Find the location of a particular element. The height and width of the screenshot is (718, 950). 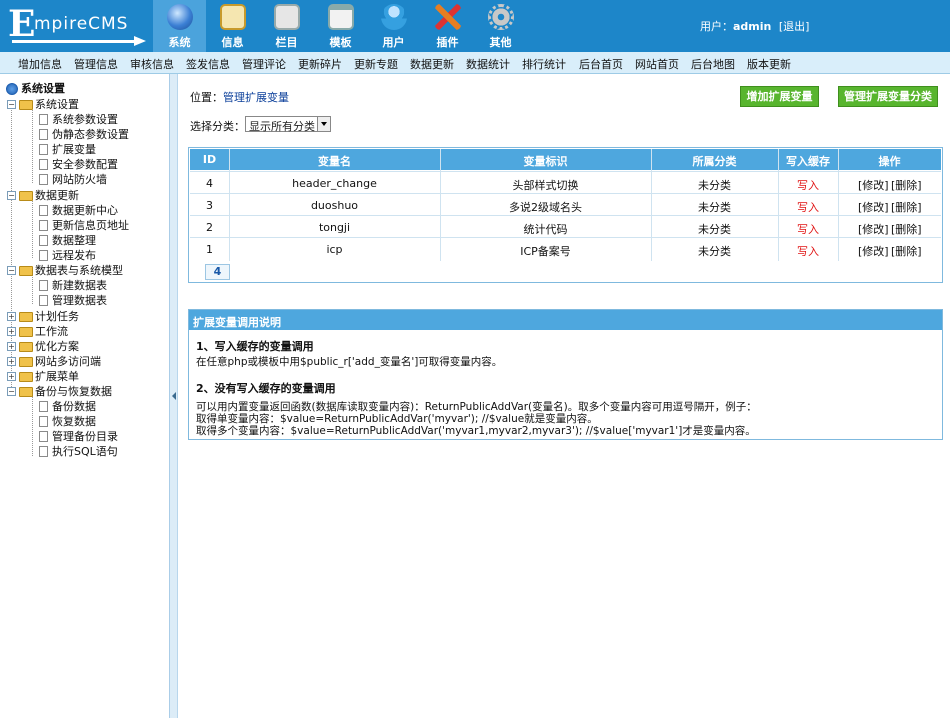

notepad-icon is located at coordinates (232, 17).